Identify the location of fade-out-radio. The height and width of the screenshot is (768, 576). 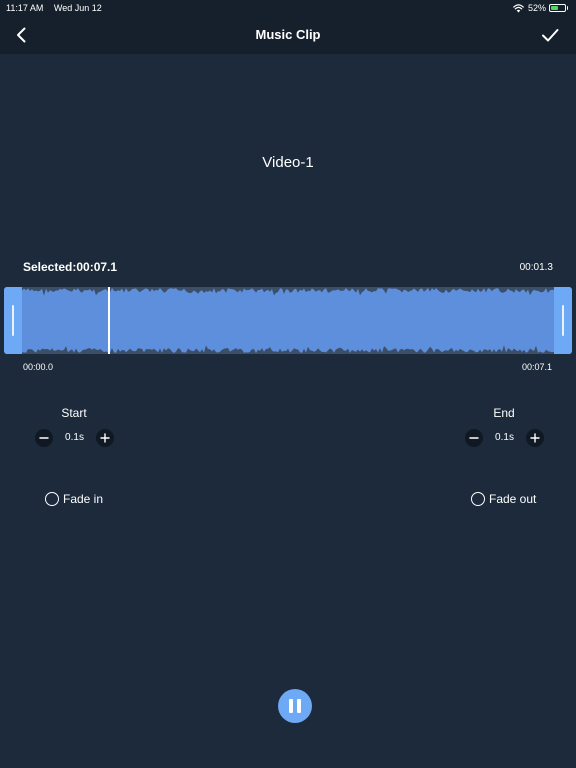
(478, 499).